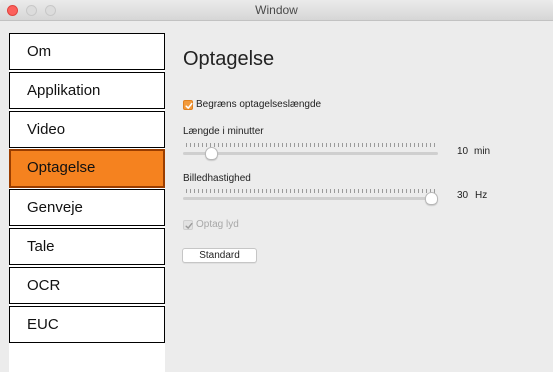 This screenshot has height=372, width=553. What do you see at coordinates (87, 129) in the screenshot?
I see `sidebar-item-video: Video` at bounding box center [87, 129].